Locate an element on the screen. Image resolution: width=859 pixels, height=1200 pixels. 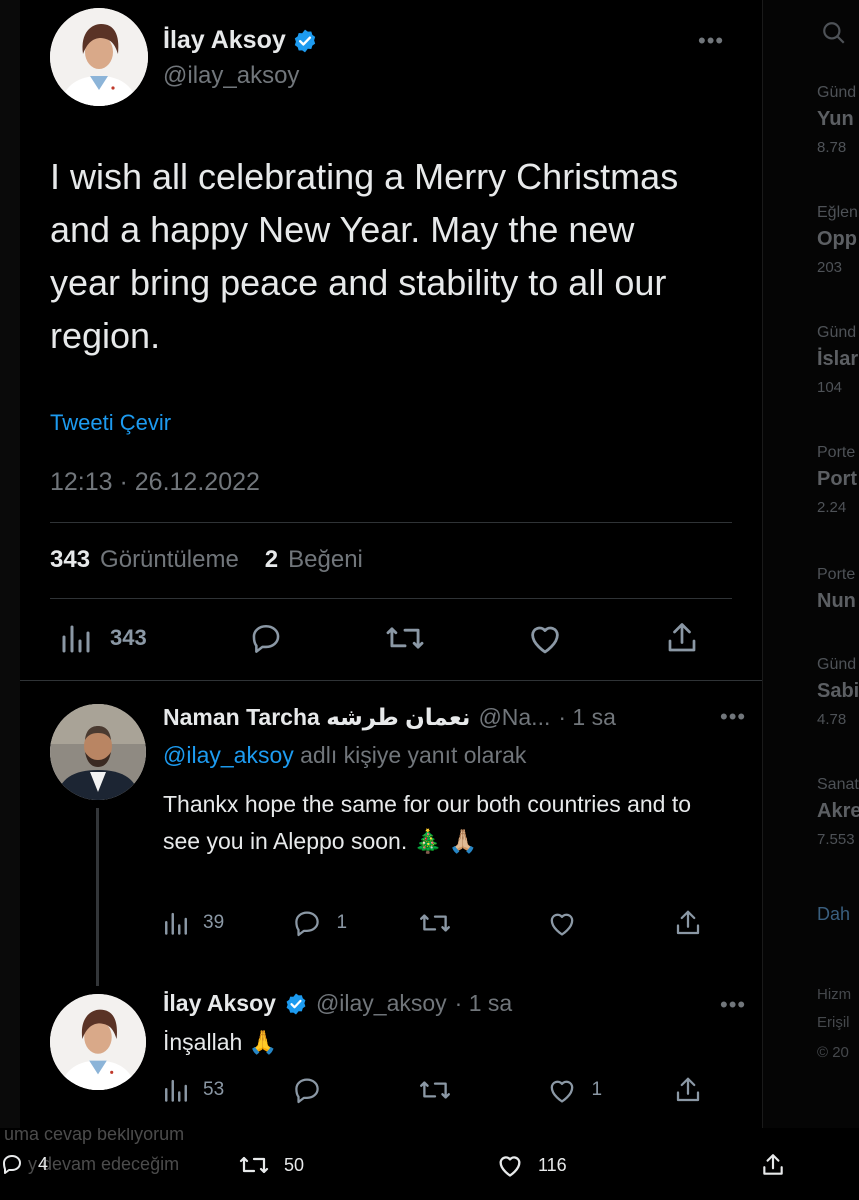
reply-button: 1 is located at coordinates (346, 923).